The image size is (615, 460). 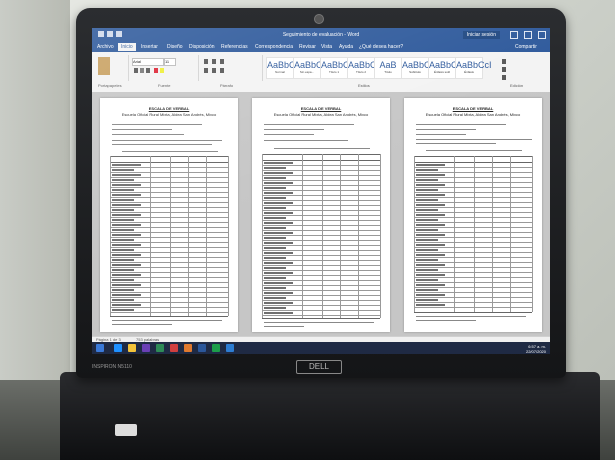 What do you see at coordinates (504, 61) in the screenshot?
I see `find-icon` at bounding box center [504, 61].